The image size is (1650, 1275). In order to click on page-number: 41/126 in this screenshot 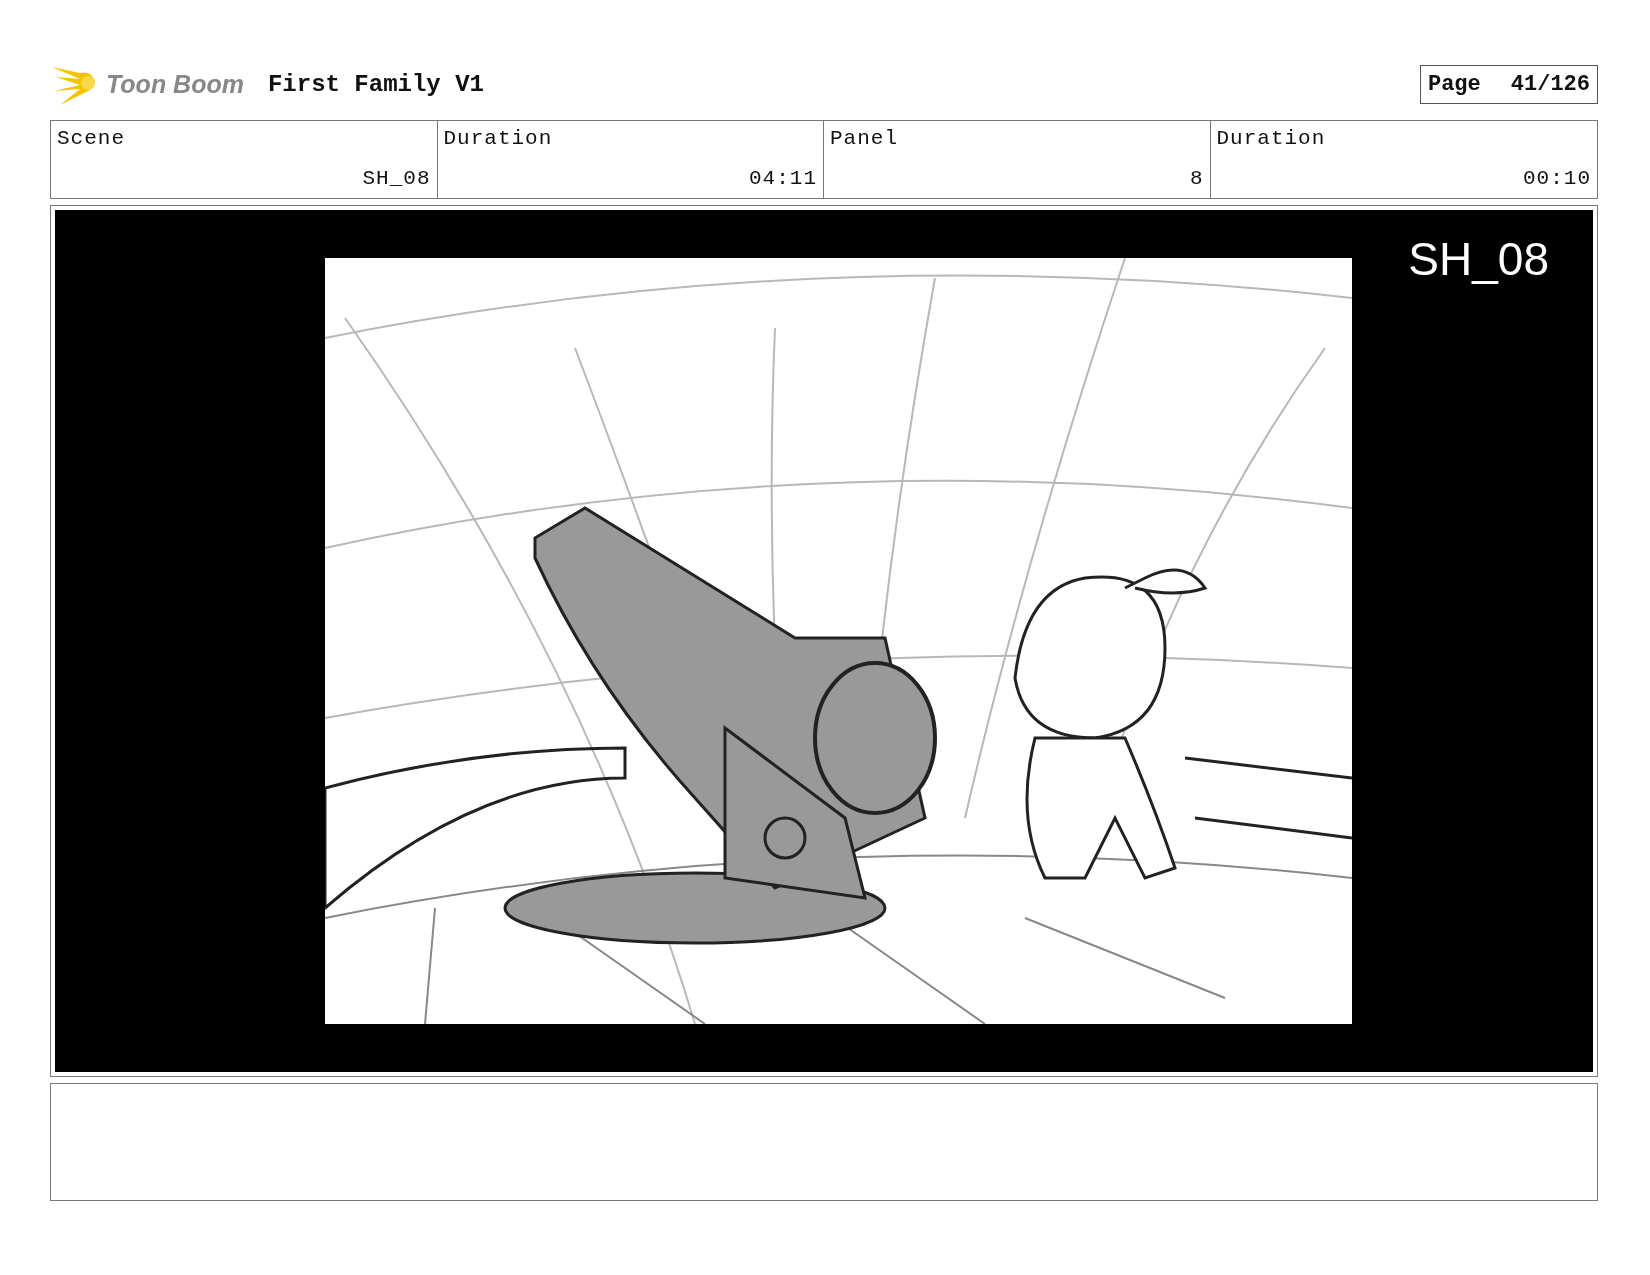, I will do `click(1550, 84)`.